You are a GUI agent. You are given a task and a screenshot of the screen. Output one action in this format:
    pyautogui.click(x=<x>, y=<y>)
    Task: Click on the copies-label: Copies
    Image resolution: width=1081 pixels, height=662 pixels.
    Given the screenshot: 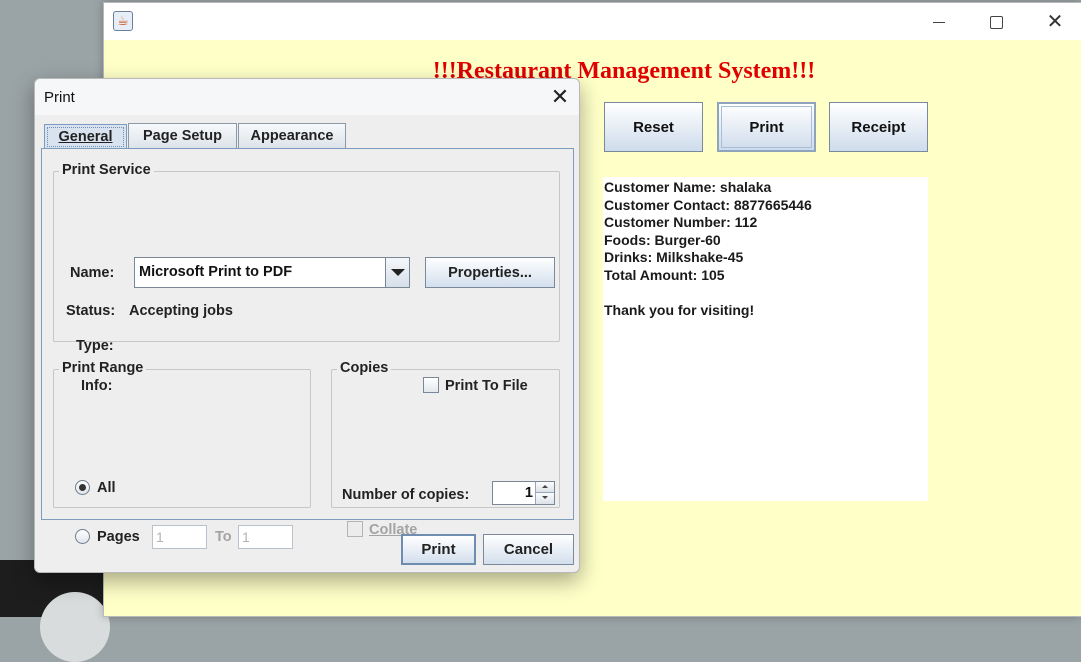 What is the action you would take?
    pyautogui.click(x=364, y=368)
    